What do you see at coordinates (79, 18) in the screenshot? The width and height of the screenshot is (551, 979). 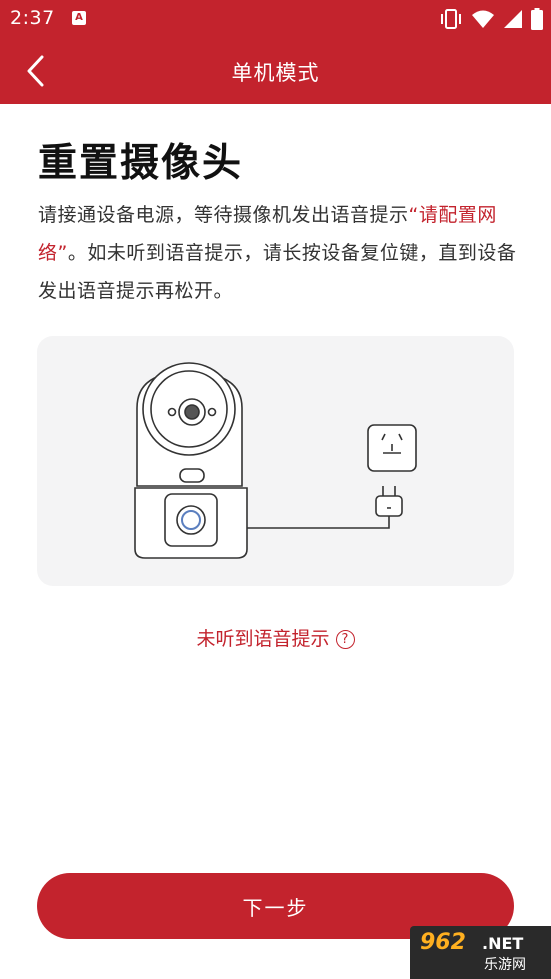 I see `notification-icon: A` at bounding box center [79, 18].